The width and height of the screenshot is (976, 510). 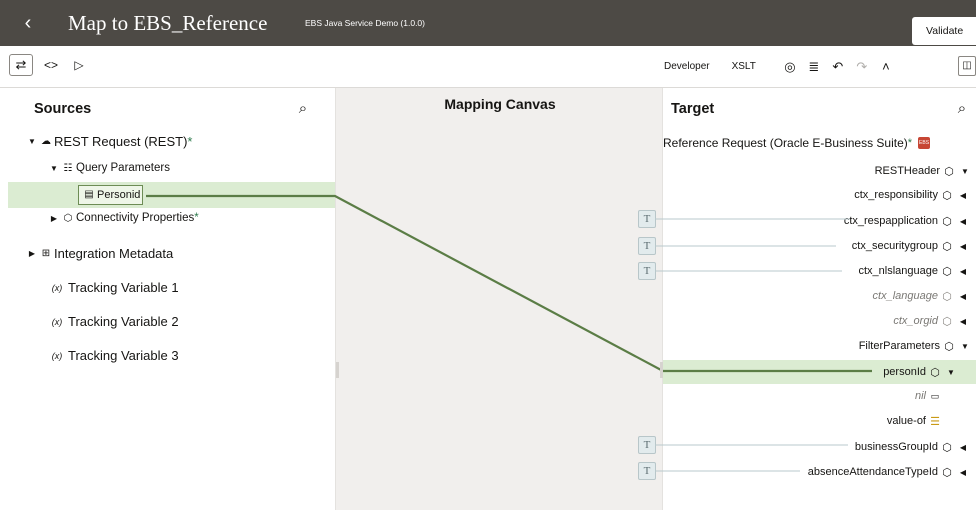 I want to click on play-icon: ▷, so click(x=79, y=65).